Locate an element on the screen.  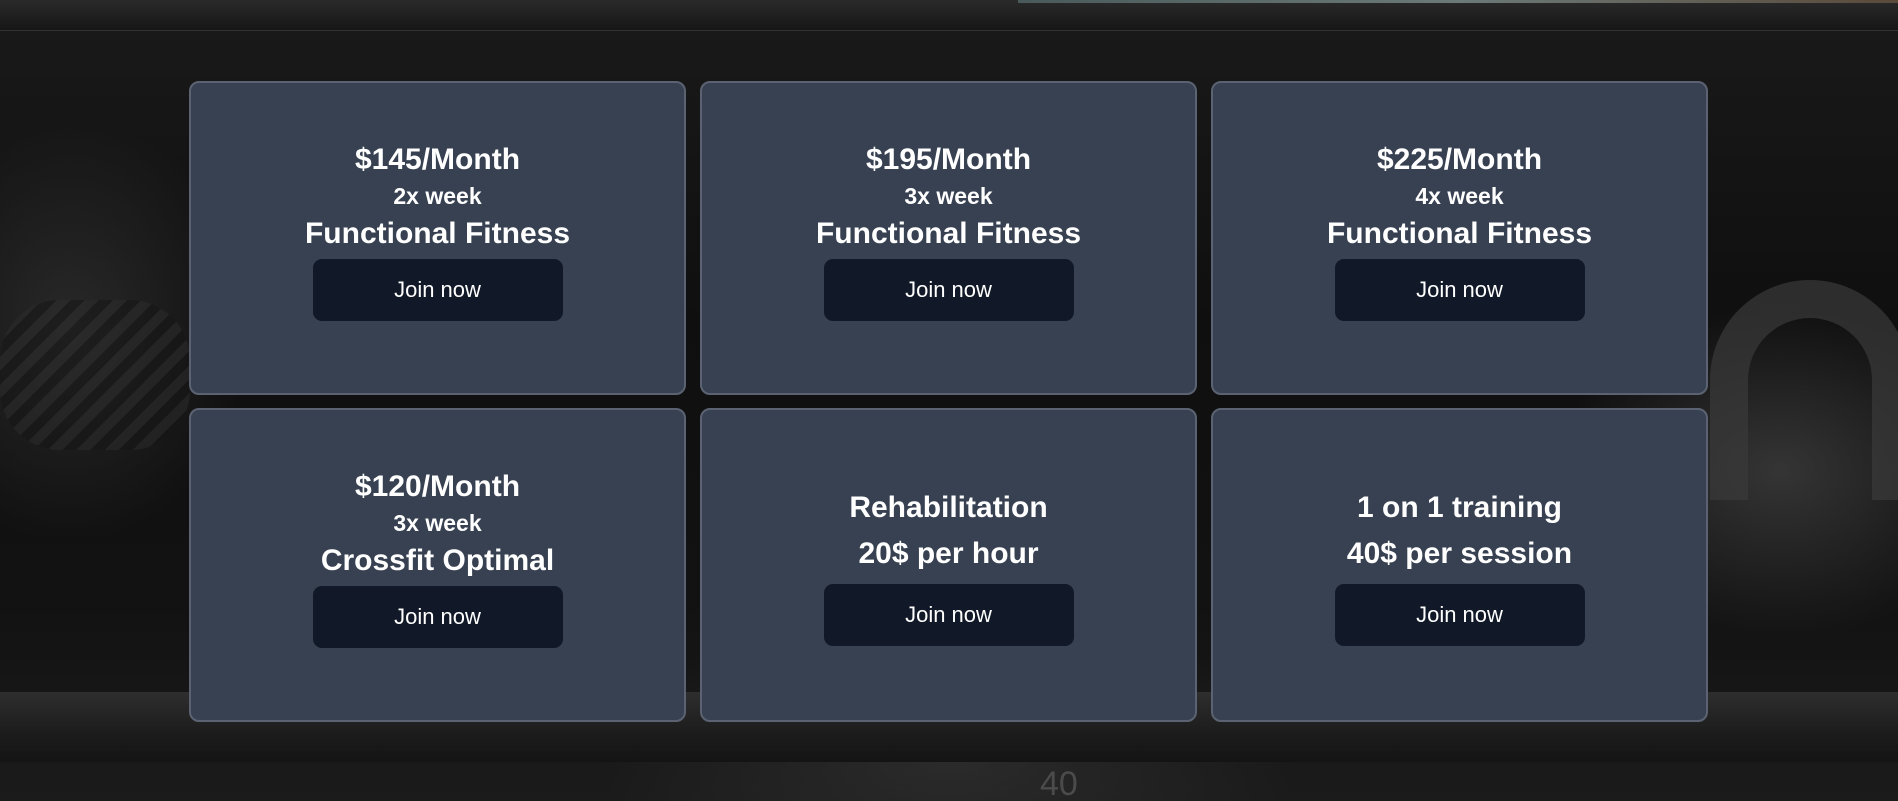
plan-frequency: 2x week is located at coordinates (437, 195).